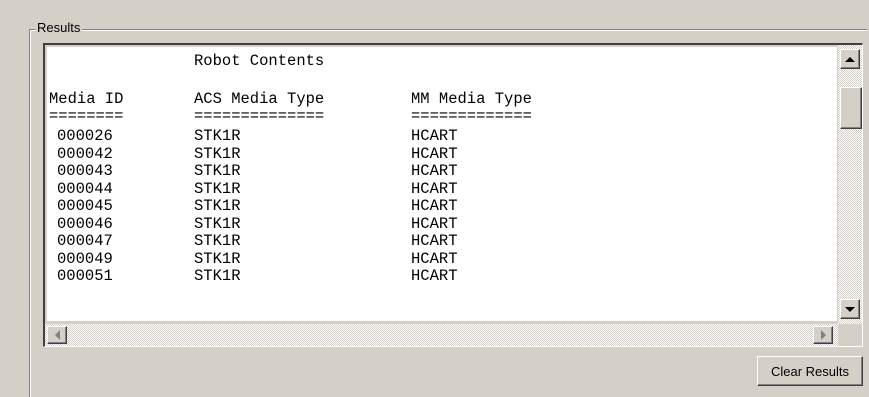  I want to click on arrow-left-icon, so click(57, 335).